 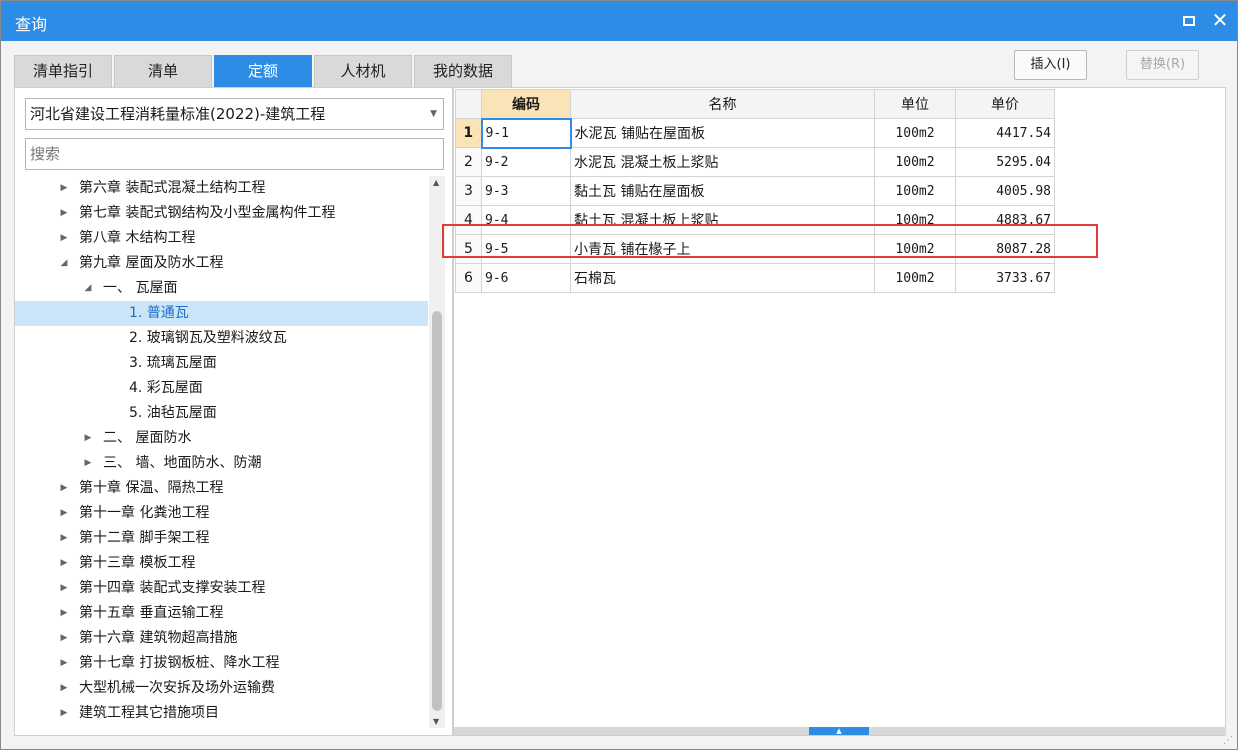 What do you see at coordinates (1005, 133) in the screenshot?
I see `price-cell: 4417.54` at bounding box center [1005, 133].